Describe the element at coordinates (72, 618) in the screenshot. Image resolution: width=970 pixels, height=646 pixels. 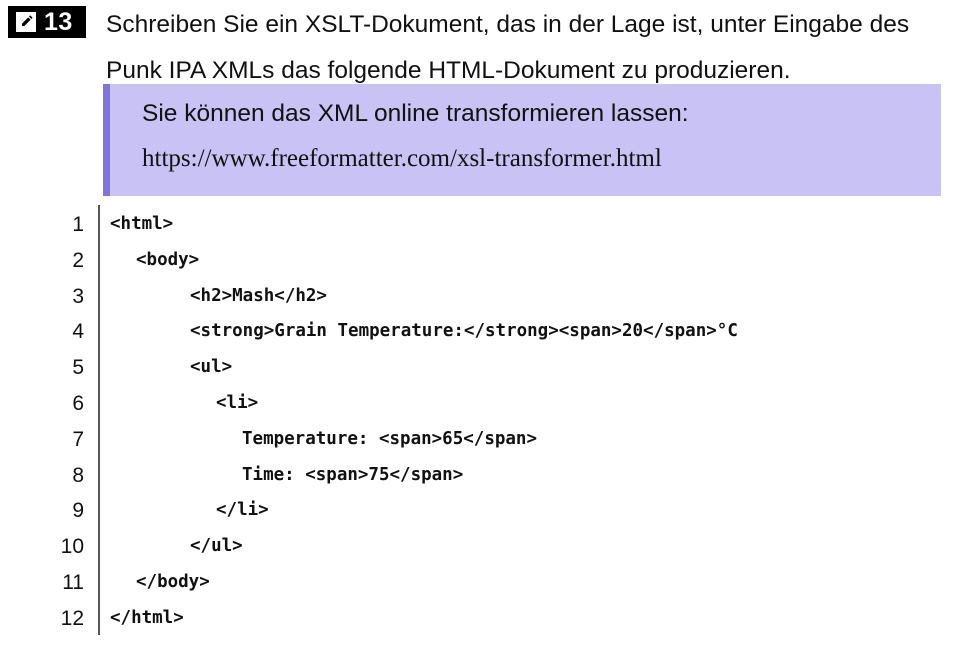
I see `line-number: 12` at that location.